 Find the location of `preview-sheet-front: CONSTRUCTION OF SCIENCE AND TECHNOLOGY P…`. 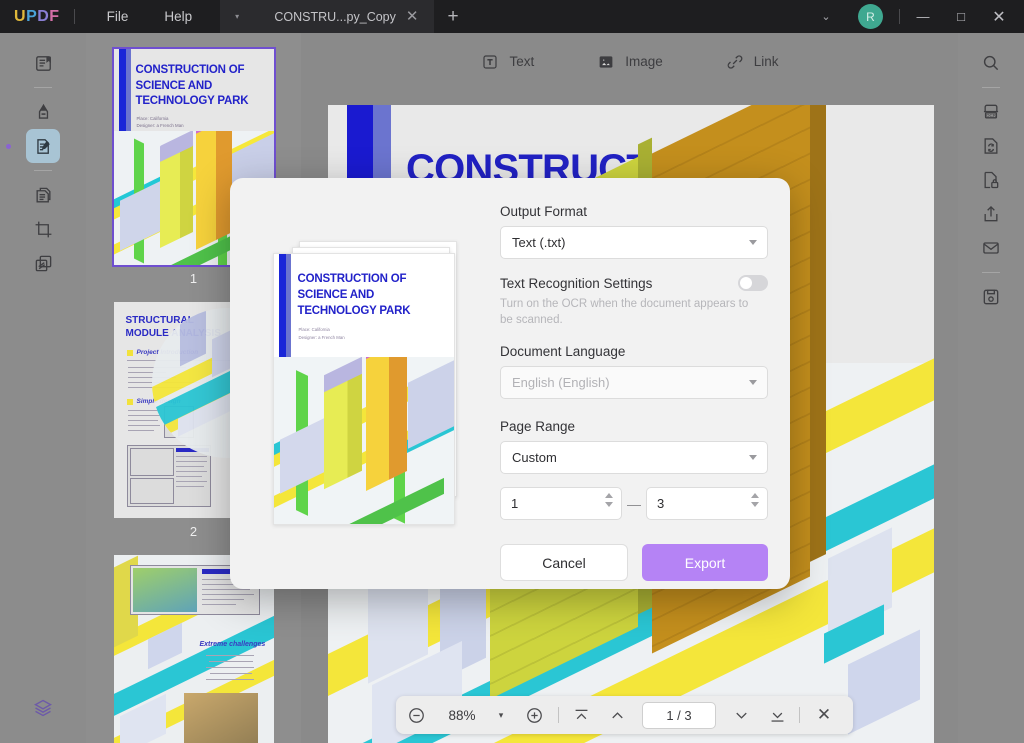

preview-sheet-front: CONSTRUCTION OF SCIENCE AND TECHNOLOGY P… is located at coordinates (363, 389).